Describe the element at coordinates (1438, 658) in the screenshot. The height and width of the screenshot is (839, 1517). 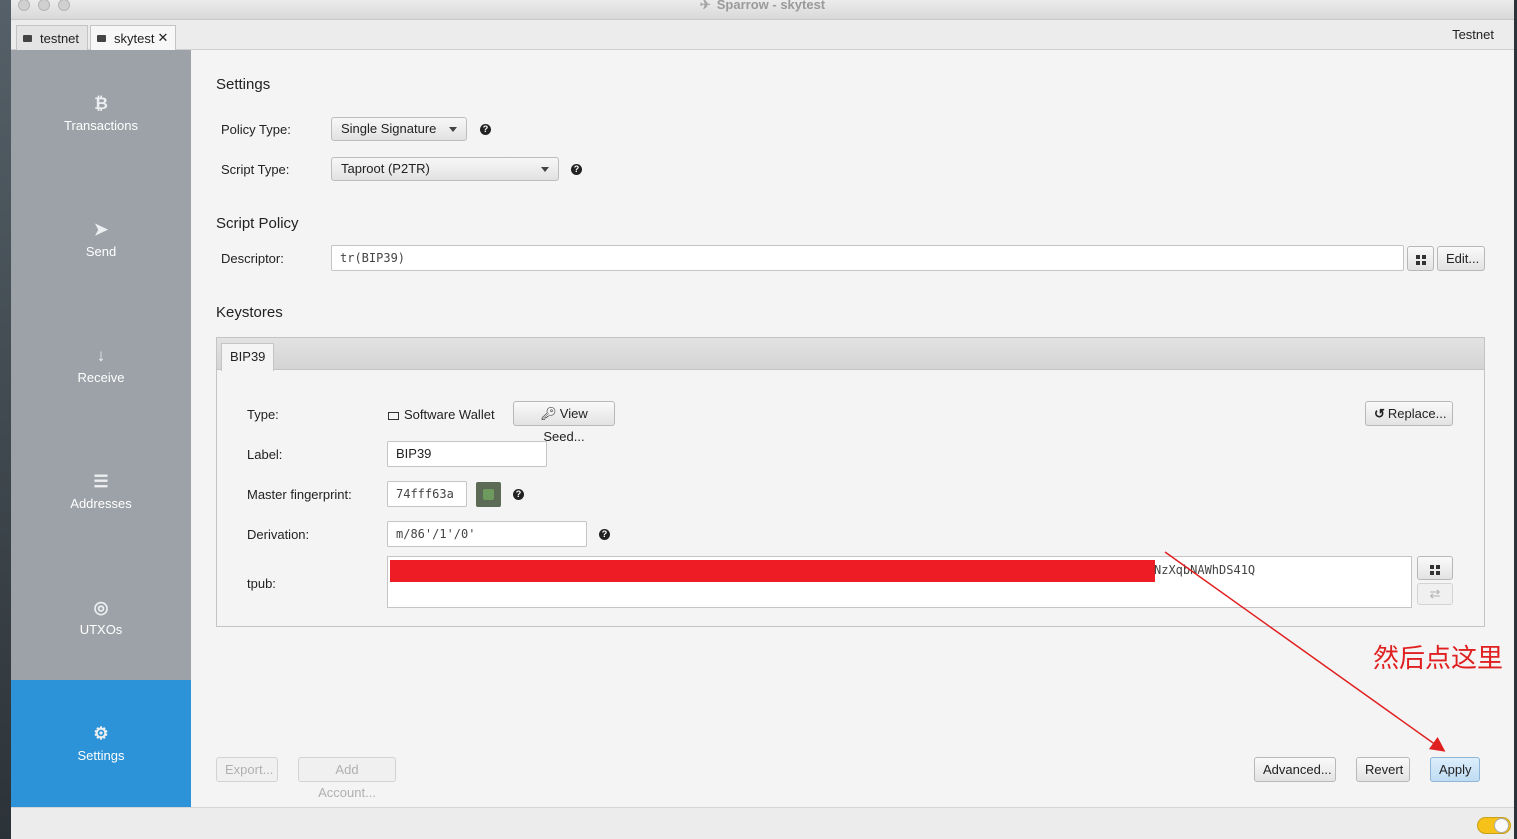
I see `annotation-label: 然后点这里` at that location.